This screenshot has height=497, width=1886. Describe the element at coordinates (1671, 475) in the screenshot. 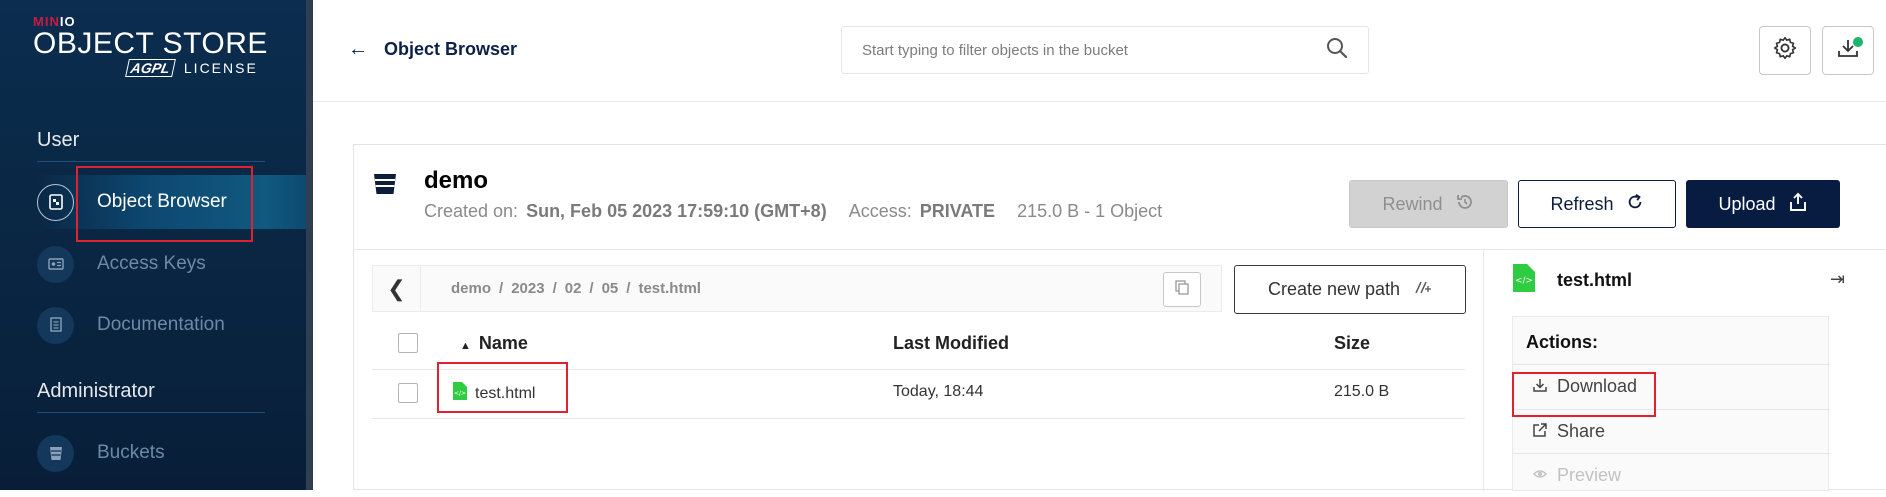

I see `preview-action: Preview` at that location.